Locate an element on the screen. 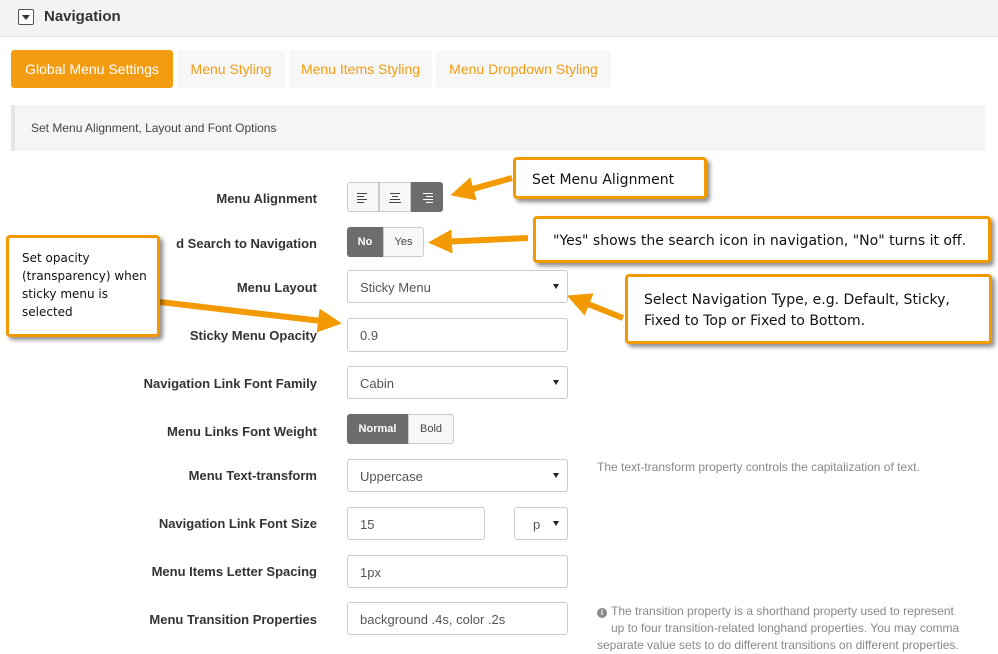 The width and height of the screenshot is (998, 654). callout-alignment: Set Menu Alignment is located at coordinates (610, 178).